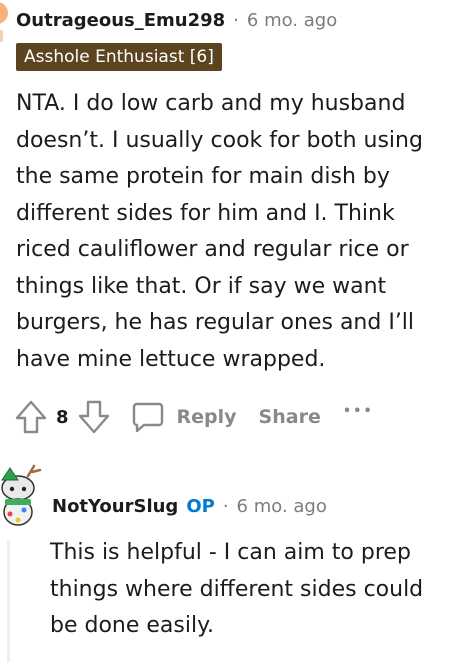 This screenshot has width=459, height=662. I want to click on reply-header: NotYourSlug OP · 6 mo. ago, so click(189, 506).